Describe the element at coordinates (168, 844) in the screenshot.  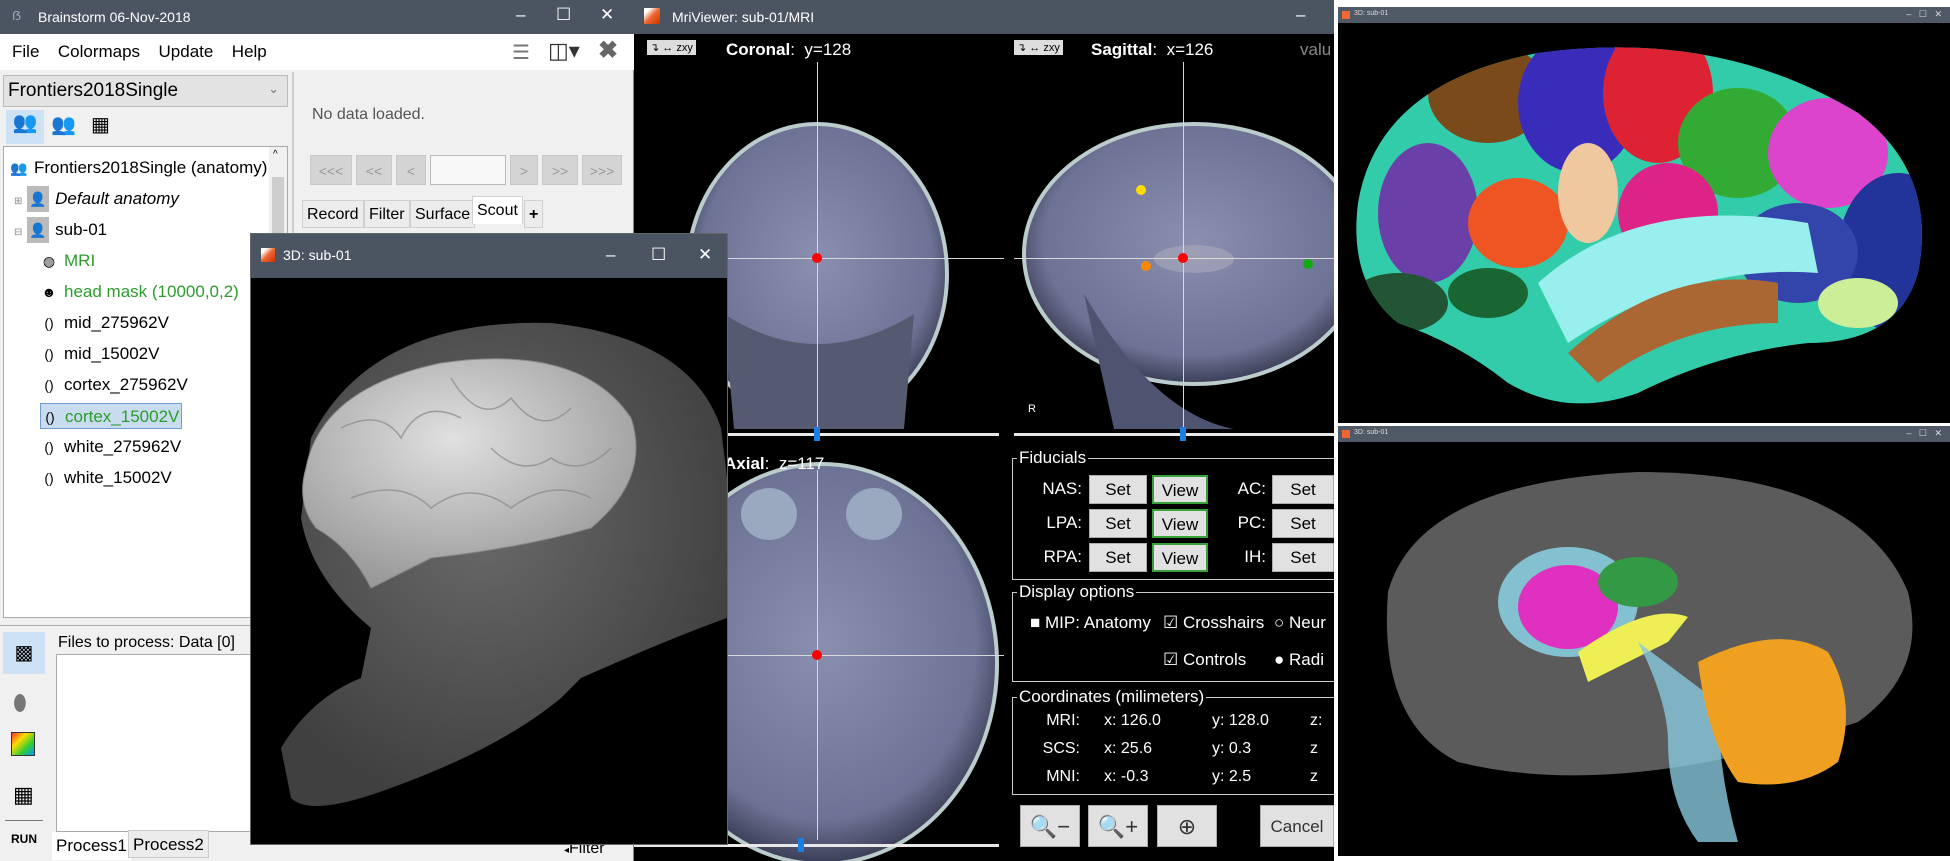
I see `tab-process2: Process2` at that location.